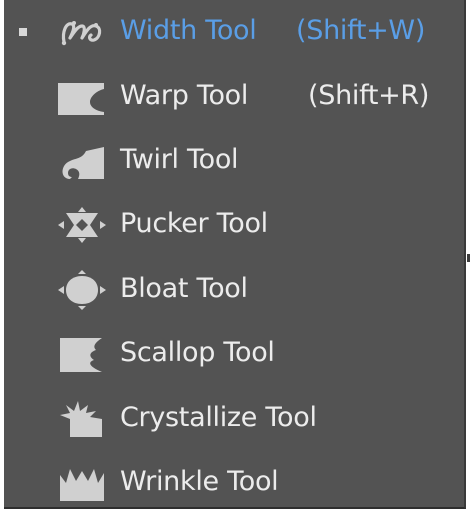 The image size is (472, 517). What do you see at coordinates (82, 97) in the screenshot?
I see `warp-tool-icon` at bounding box center [82, 97].